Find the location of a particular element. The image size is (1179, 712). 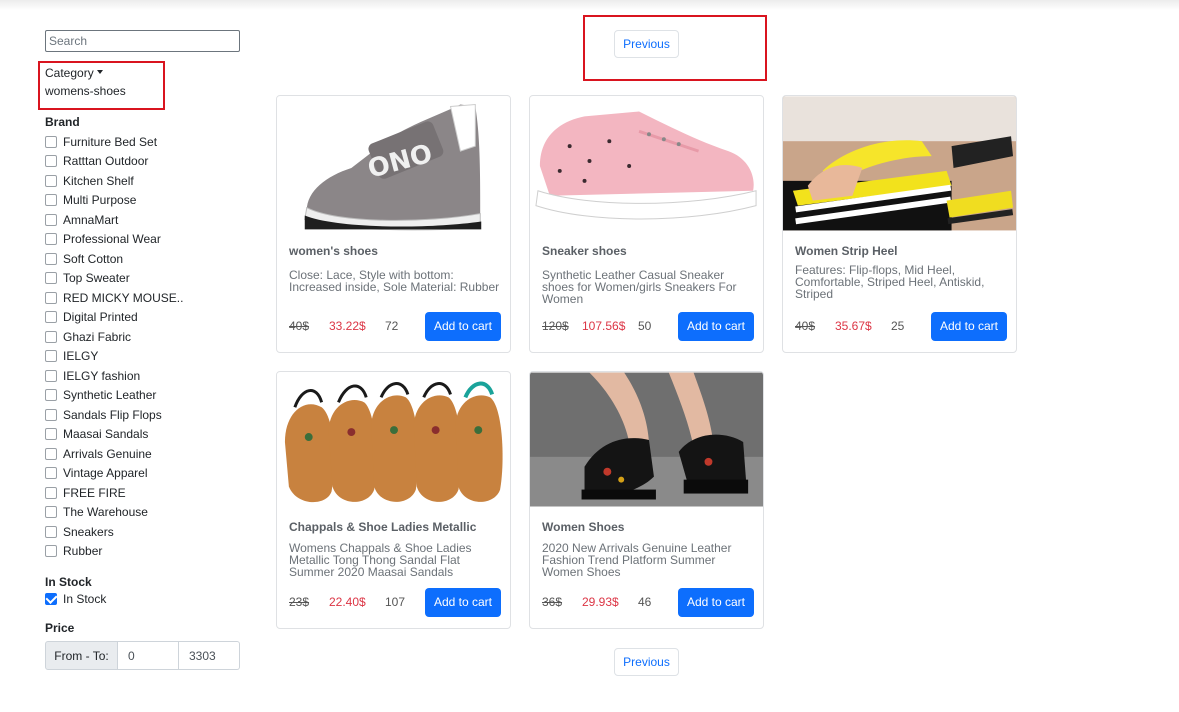

brand-option: The Warehouse is located at coordinates (142, 513).